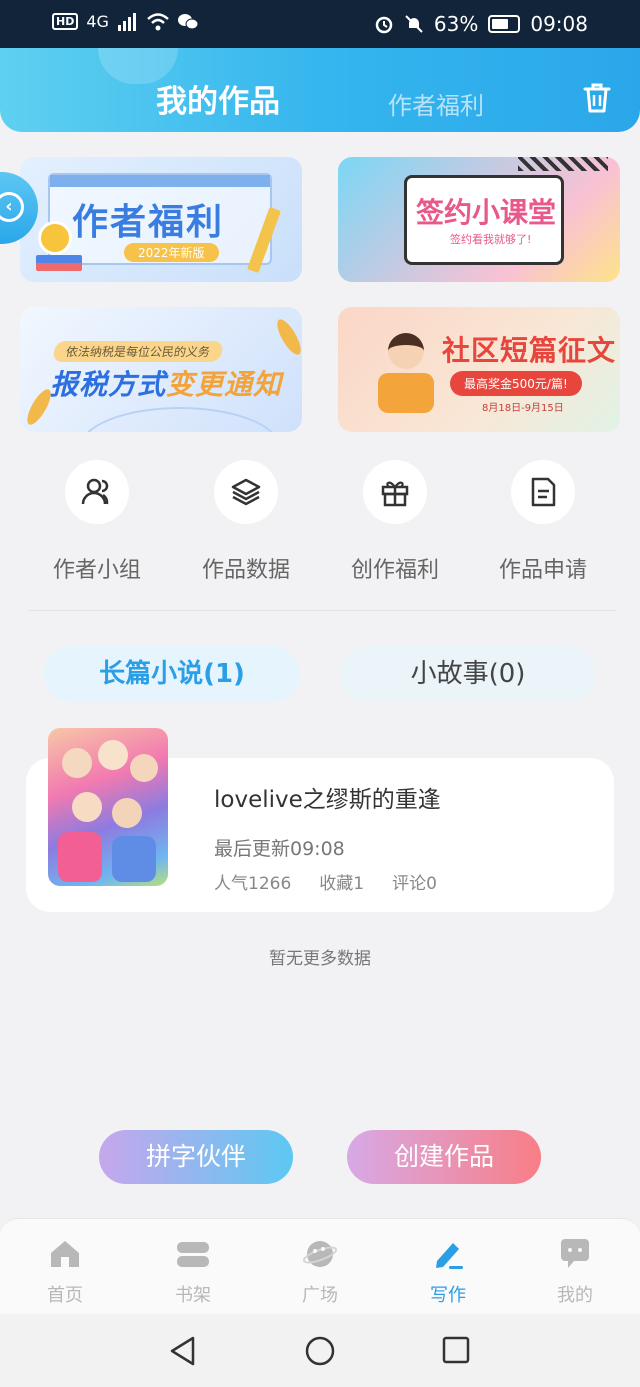 The height and width of the screenshot is (1387, 640). Describe the element at coordinates (320, 24) in the screenshot. I see `status-bar: HD 4G 63% 09:08` at that location.